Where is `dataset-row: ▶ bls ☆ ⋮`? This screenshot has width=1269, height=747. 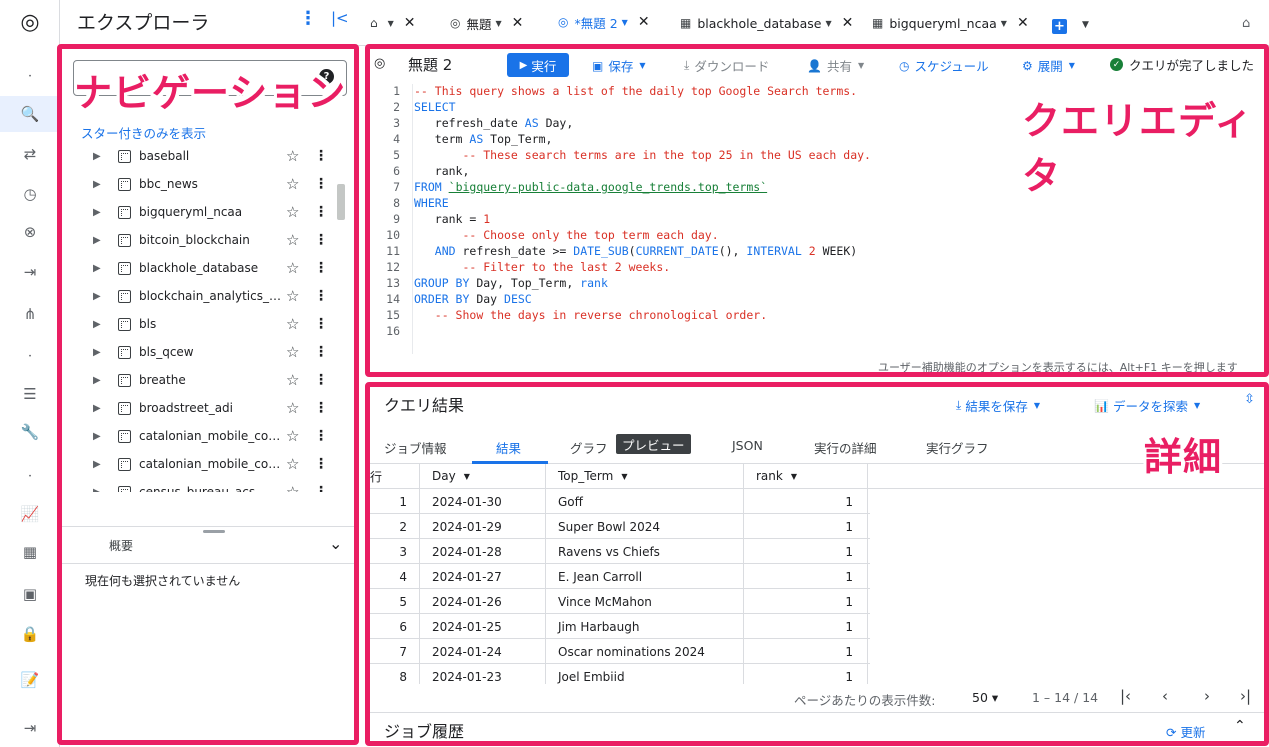 dataset-row: ▶ bls ☆ ⋮ is located at coordinates (209, 324).